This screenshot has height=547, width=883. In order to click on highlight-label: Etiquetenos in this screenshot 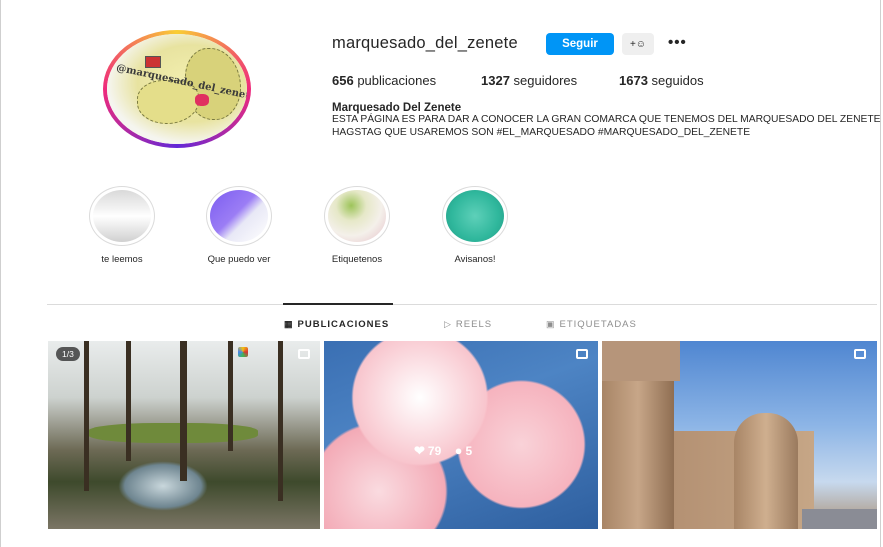, I will do `click(357, 259)`.